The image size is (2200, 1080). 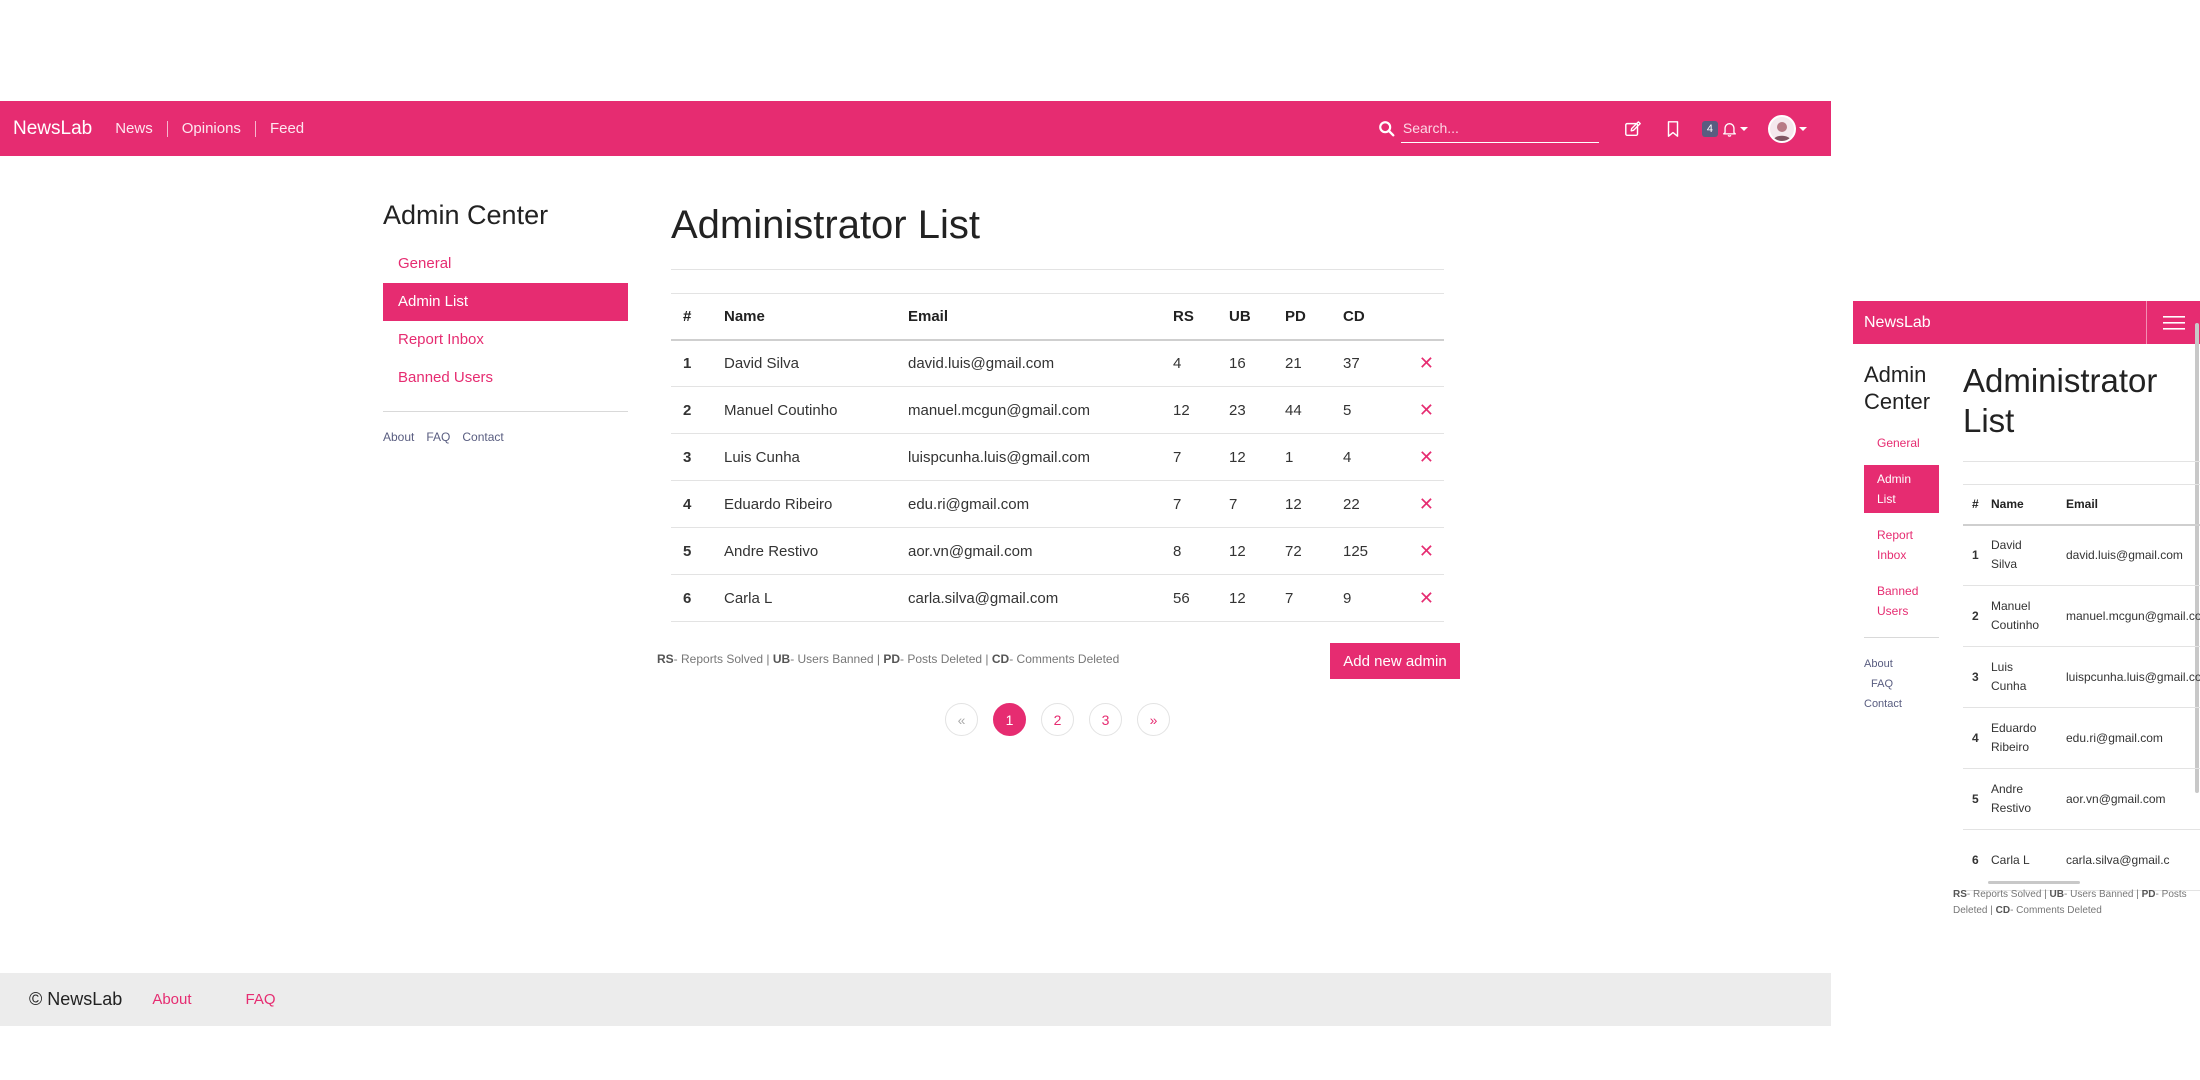 I want to click on mobile-sidebar-link-about: About, so click(x=1901, y=664).